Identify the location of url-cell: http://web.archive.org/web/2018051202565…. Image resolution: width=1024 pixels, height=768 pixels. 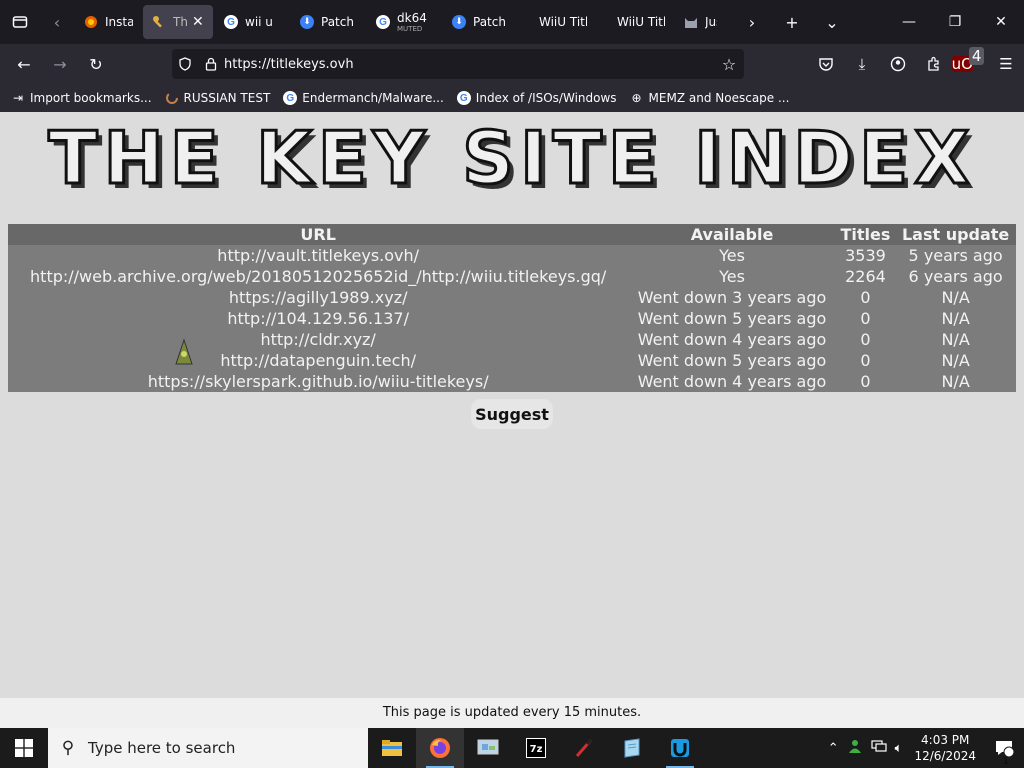
(318, 276).